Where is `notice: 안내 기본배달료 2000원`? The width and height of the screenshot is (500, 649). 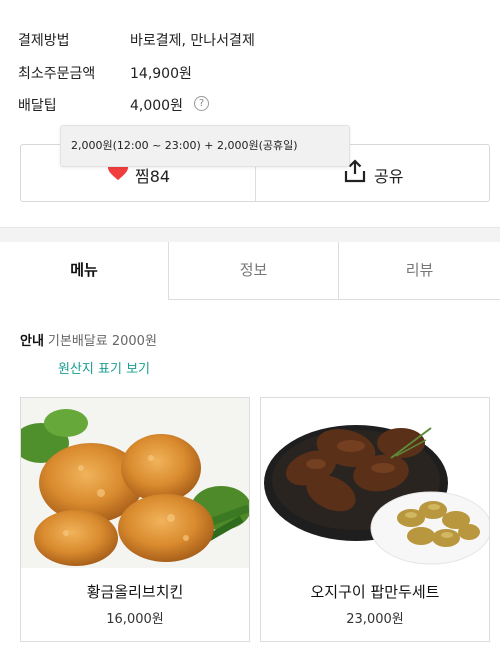
notice: 안내 기본배달료 2000원 is located at coordinates (88, 339).